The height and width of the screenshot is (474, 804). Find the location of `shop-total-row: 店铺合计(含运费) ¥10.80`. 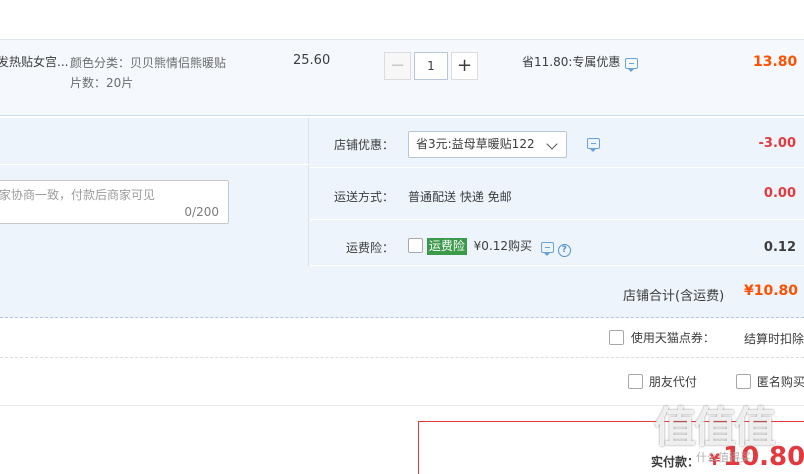

shop-total-row: 店铺合计(含运费) ¥10.80 is located at coordinates (402, 292).